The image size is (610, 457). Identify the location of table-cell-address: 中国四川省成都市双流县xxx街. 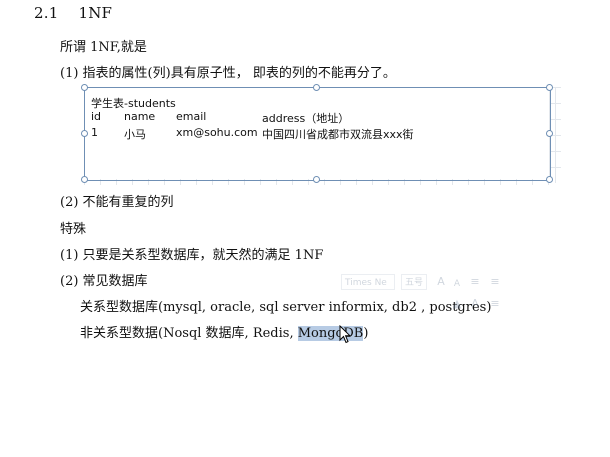
(338, 134).